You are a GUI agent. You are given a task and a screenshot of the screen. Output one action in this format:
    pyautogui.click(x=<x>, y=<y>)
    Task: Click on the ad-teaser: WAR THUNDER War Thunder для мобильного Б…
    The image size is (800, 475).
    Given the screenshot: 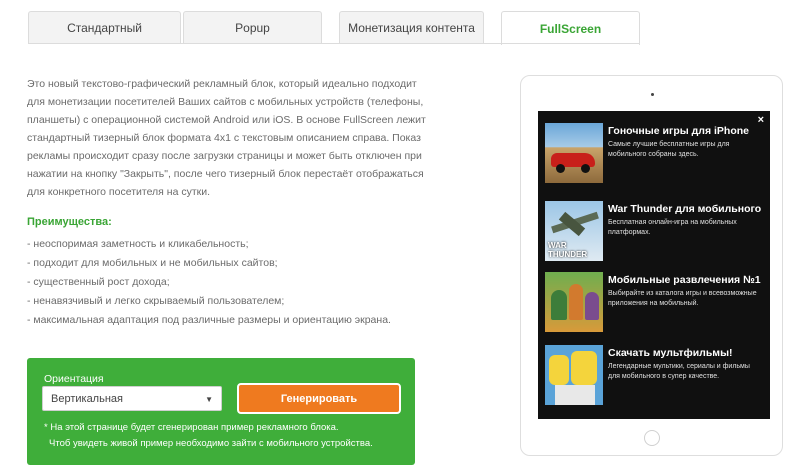 What is the action you would take?
    pyautogui.click(x=656, y=231)
    